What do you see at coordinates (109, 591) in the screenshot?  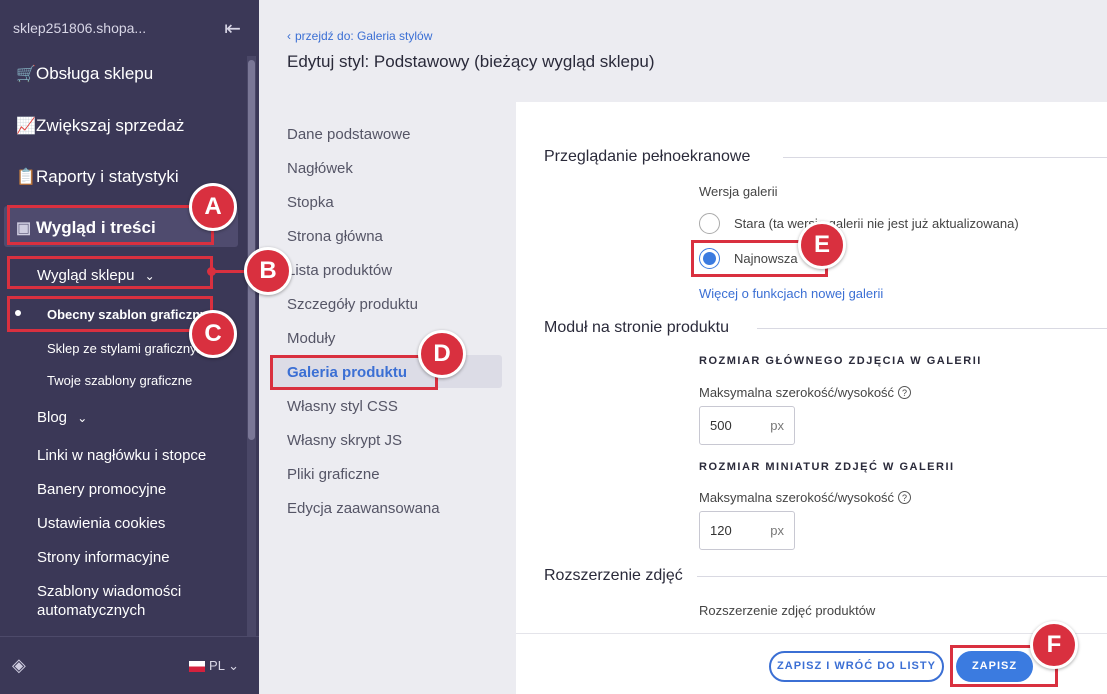 I see `submenu-label: Szablony wiadomości` at bounding box center [109, 591].